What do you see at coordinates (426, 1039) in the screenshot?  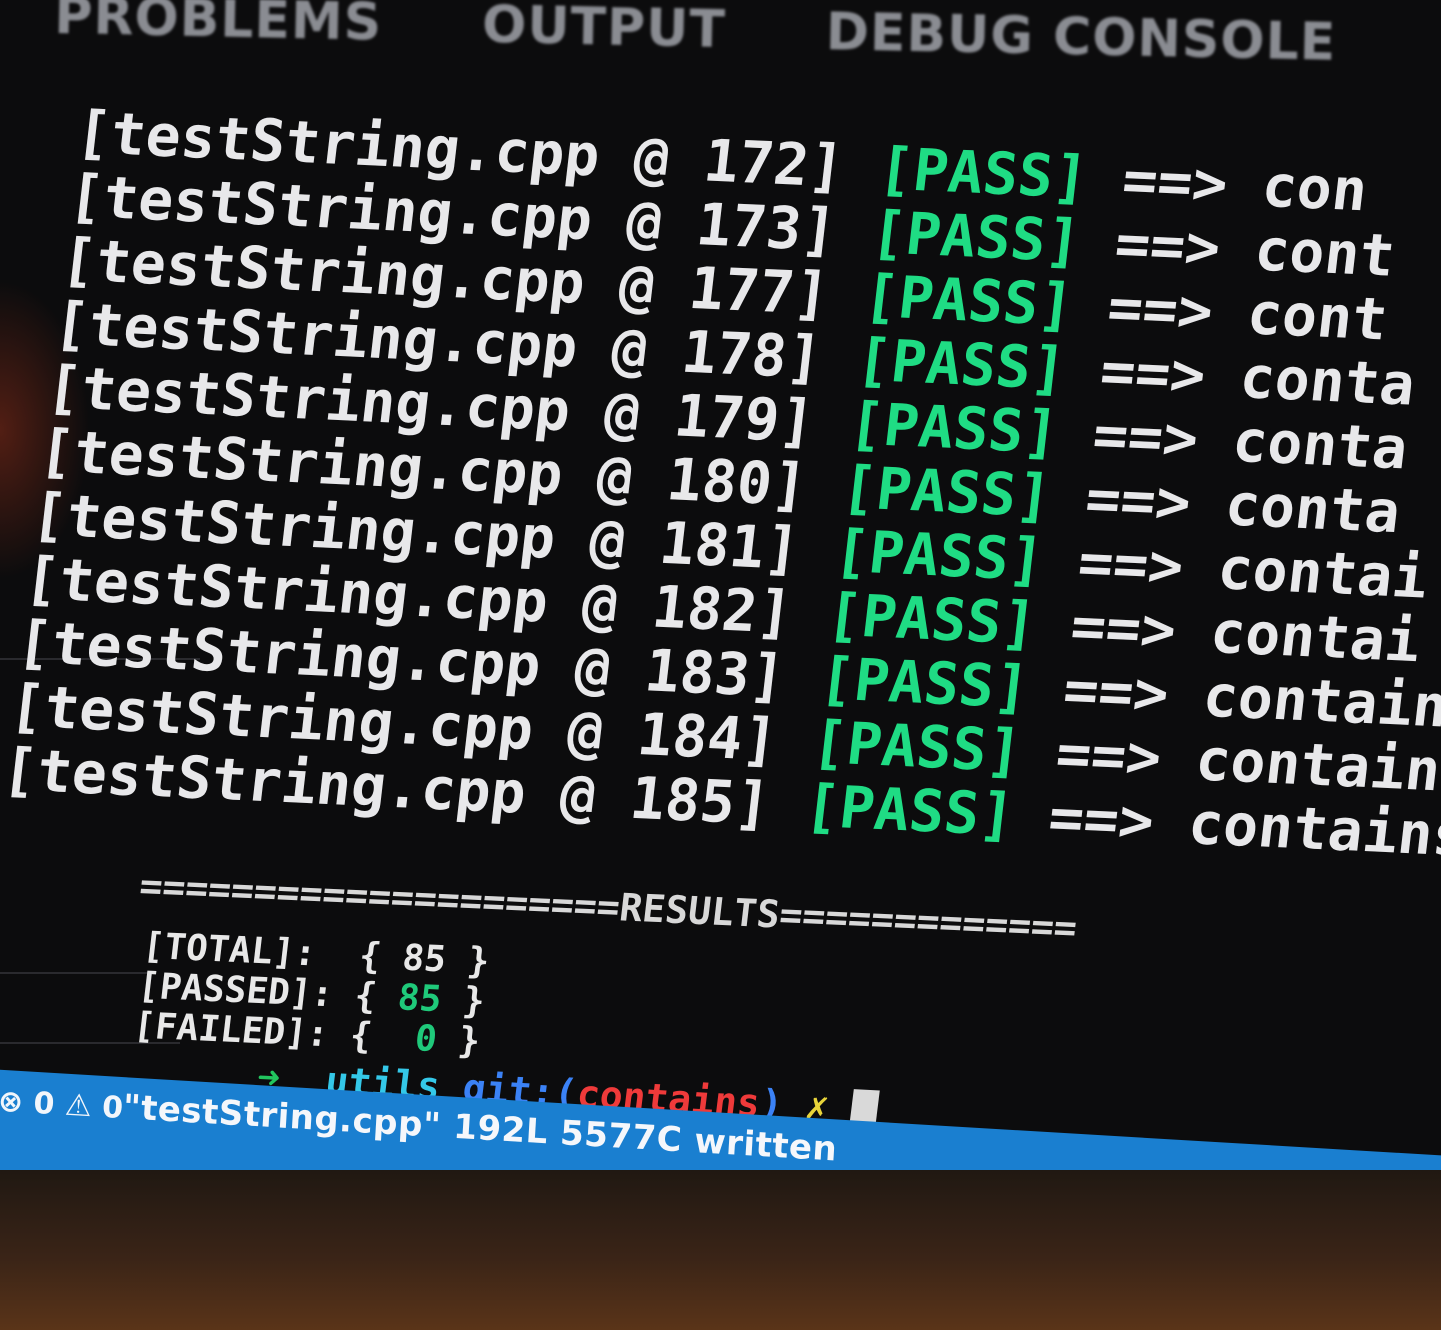 I see `failed-value: 0` at bounding box center [426, 1039].